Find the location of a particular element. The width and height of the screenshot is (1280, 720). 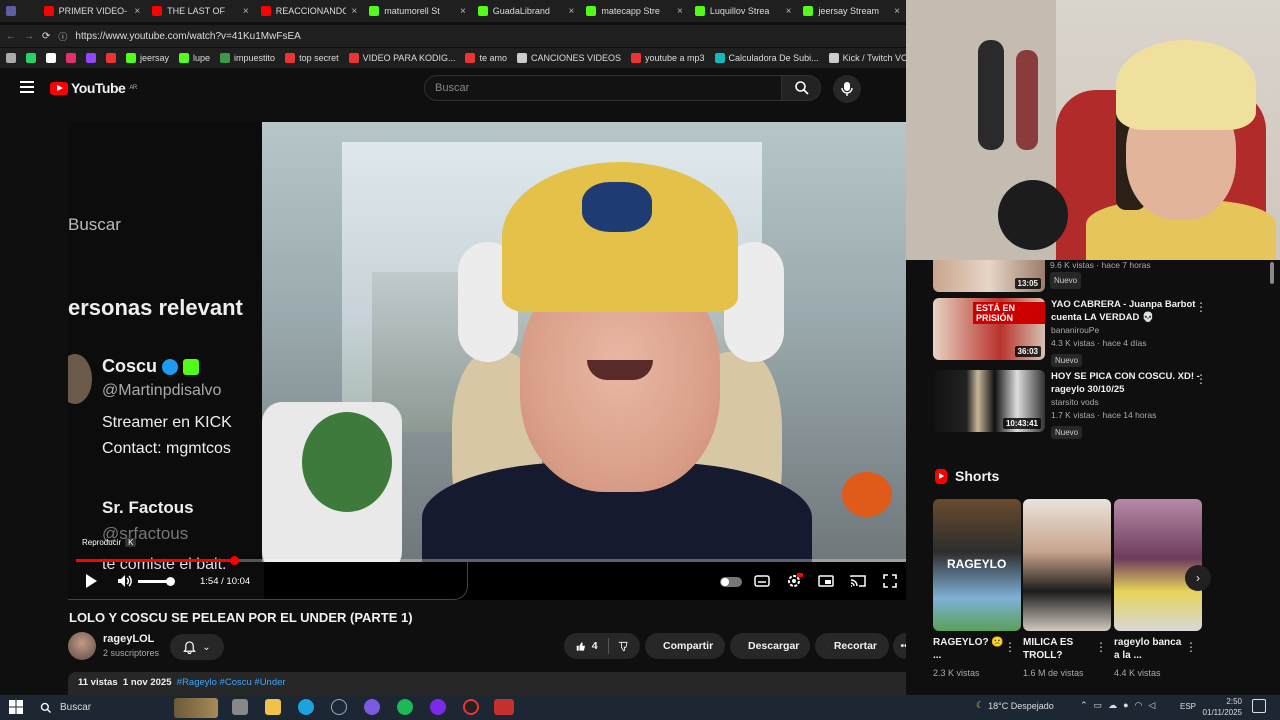

search-input: Buscar is located at coordinates (603, 88).